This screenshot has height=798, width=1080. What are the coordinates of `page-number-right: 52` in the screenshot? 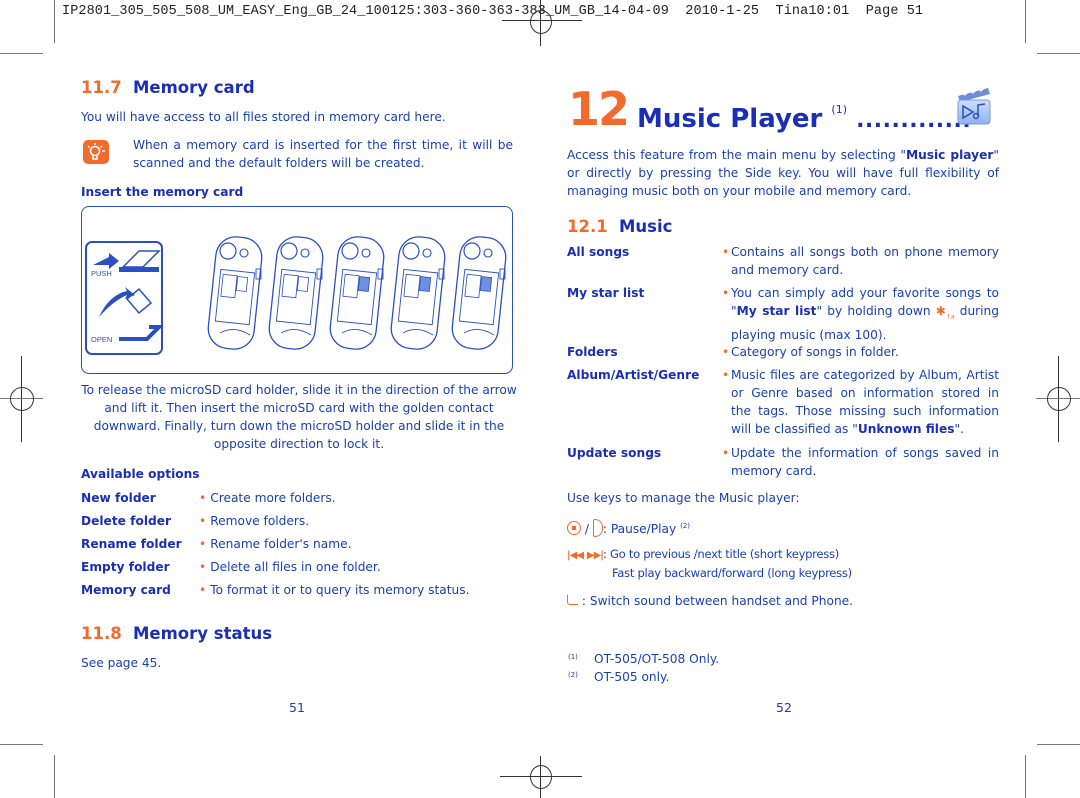 It's located at (784, 707).